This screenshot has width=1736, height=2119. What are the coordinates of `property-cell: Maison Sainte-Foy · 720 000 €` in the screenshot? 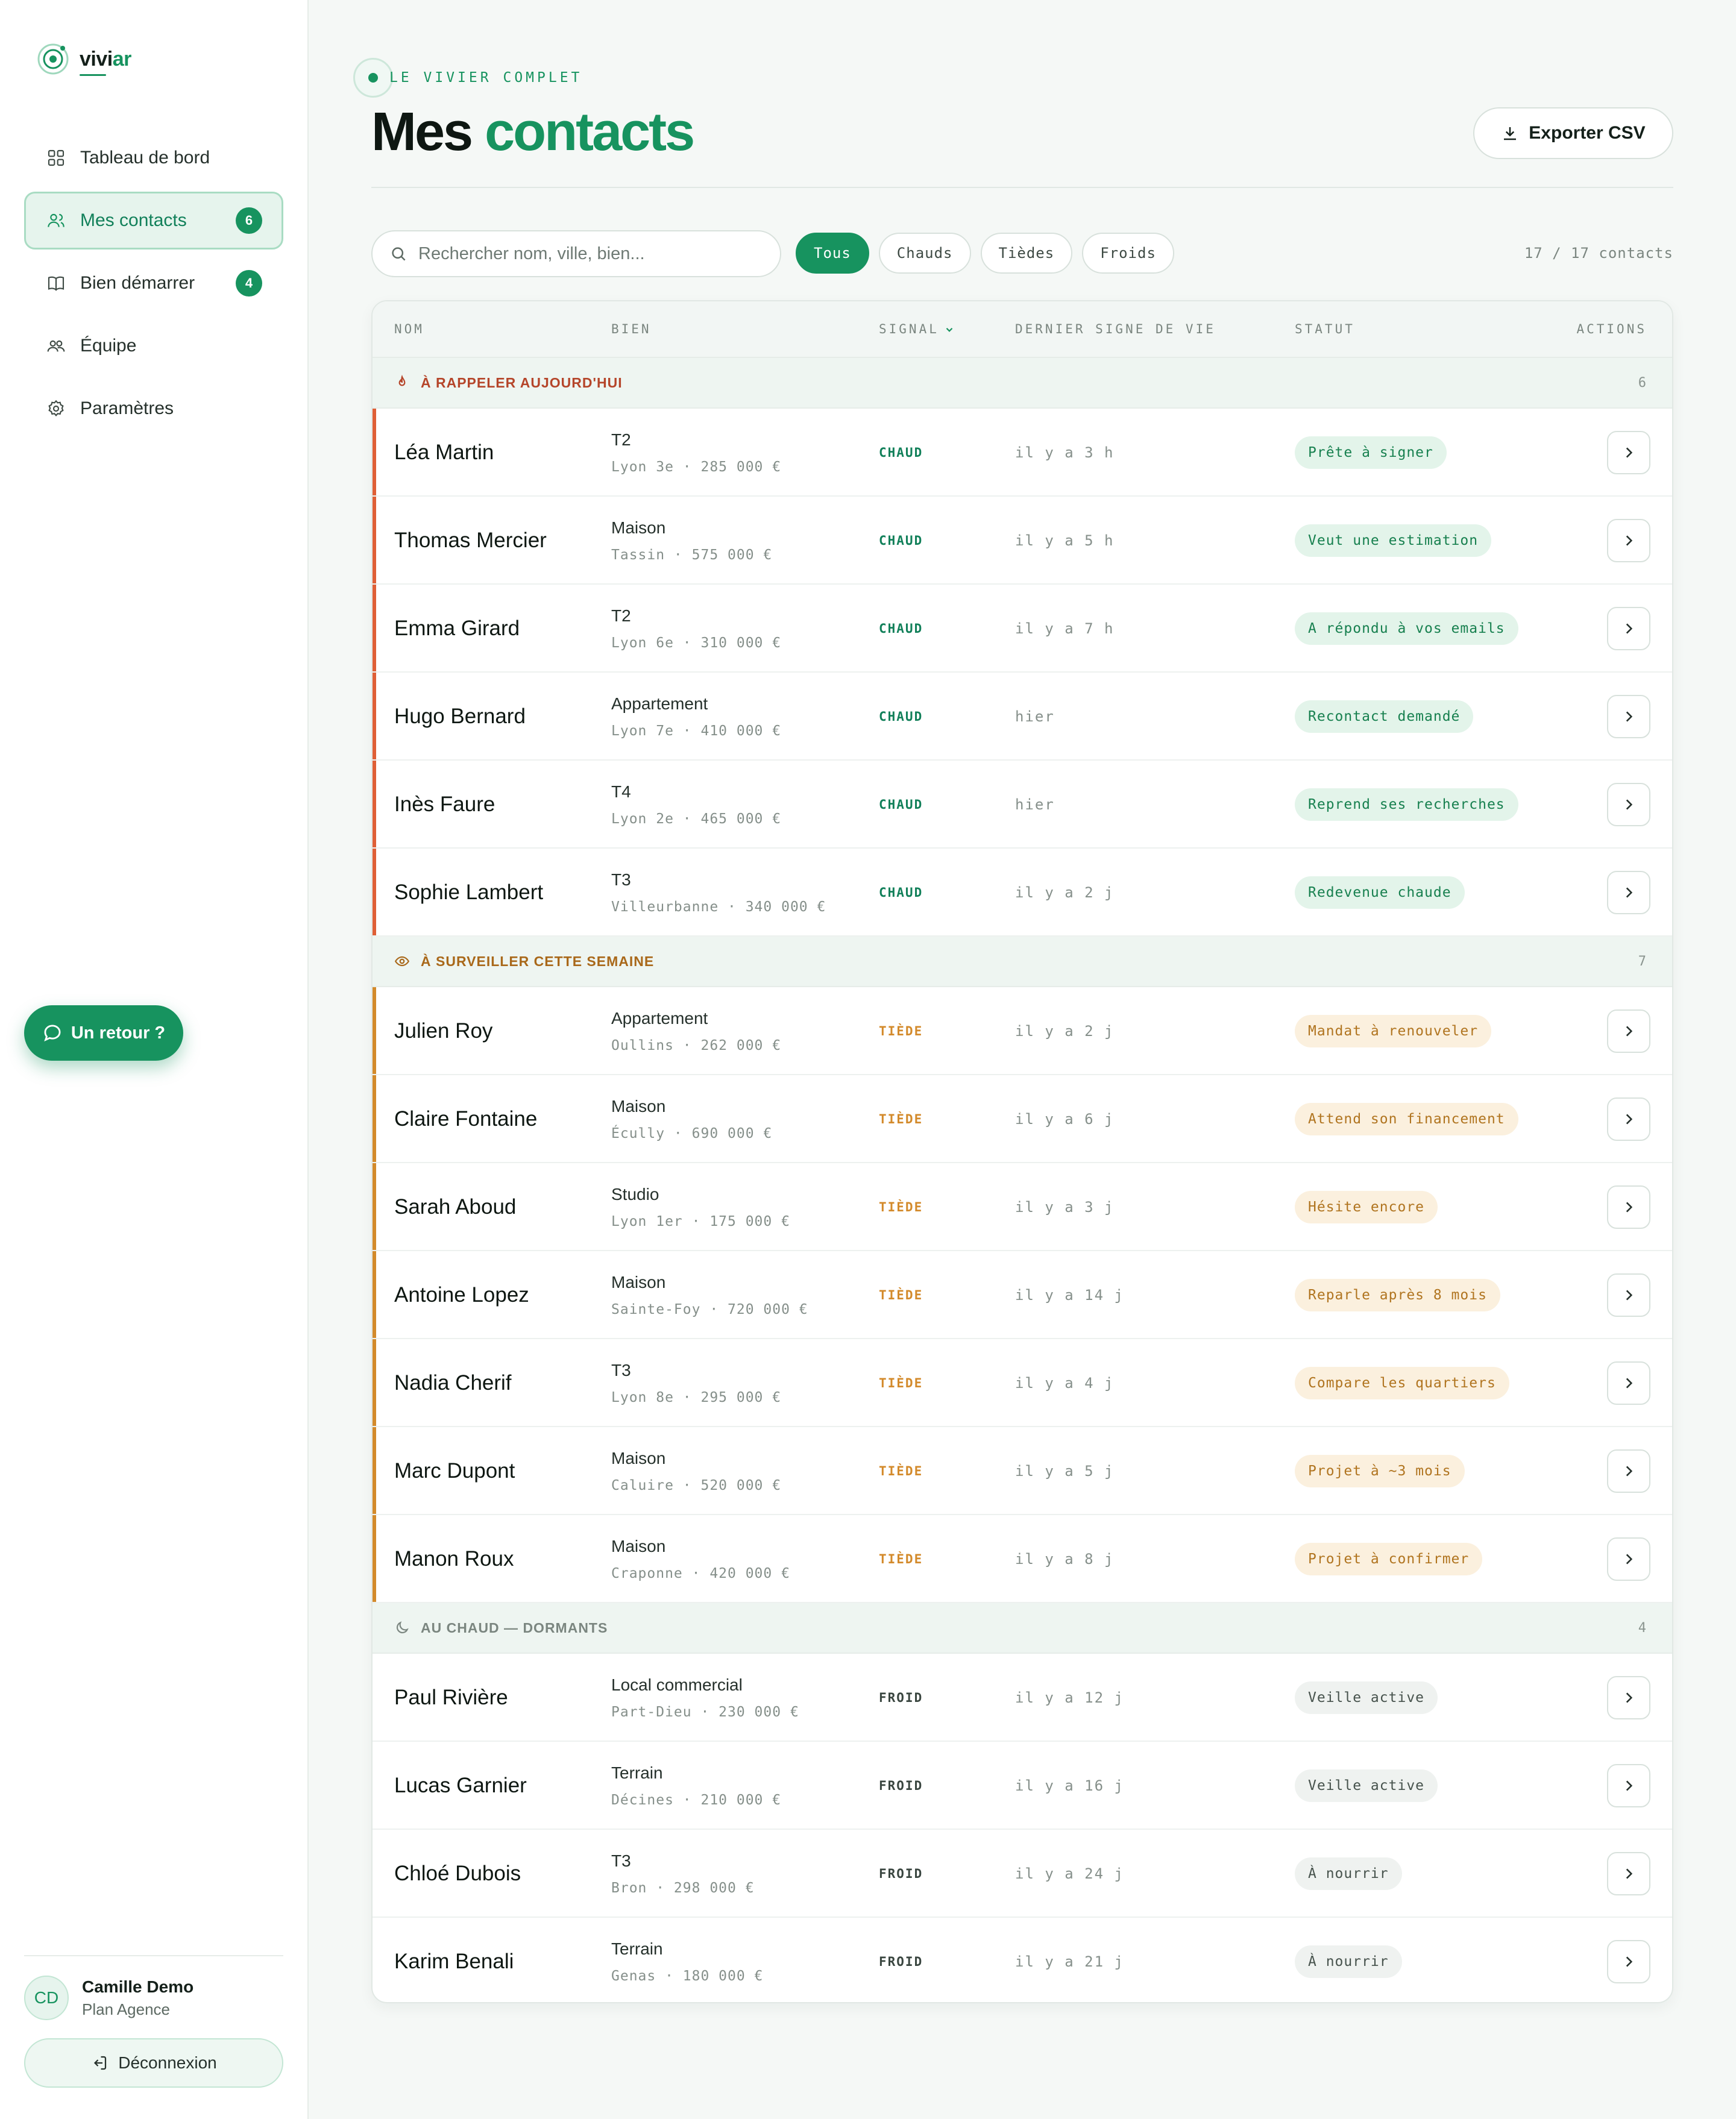 It's located at (709, 1295).